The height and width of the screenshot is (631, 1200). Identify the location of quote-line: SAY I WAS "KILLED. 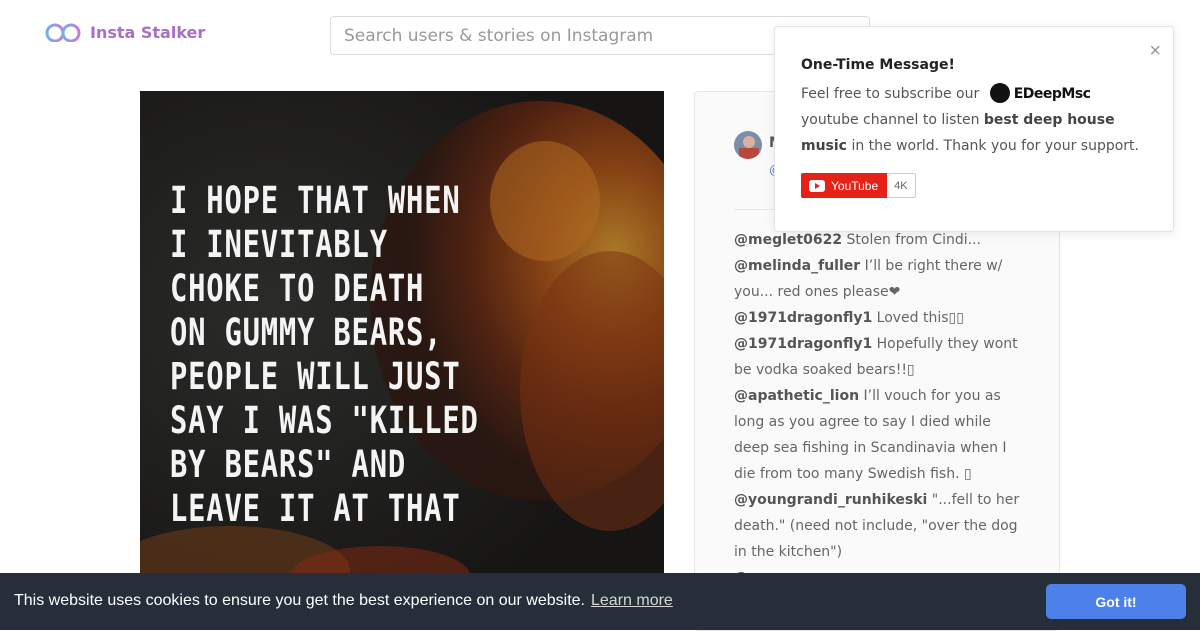
(324, 420).